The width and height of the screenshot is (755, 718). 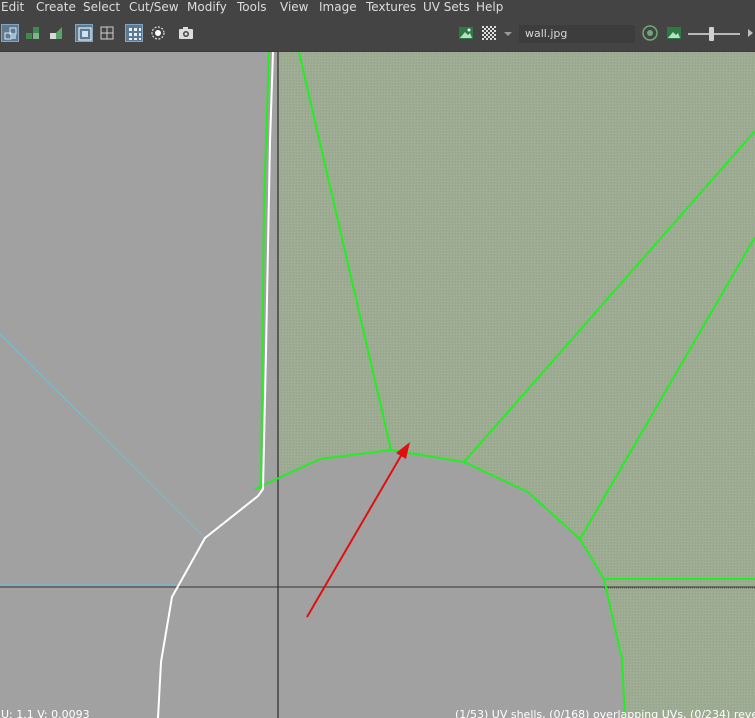 What do you see at coordinates (186, 33) in the screenshot?
I see `camera-icon` at bounding box center [186, 33].